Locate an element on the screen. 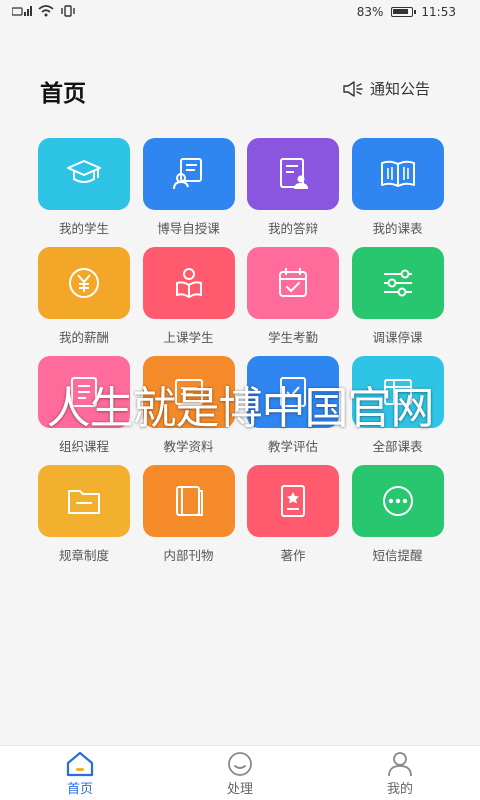 Image resolution: width=480 pixels, height=800 pixels. menu-tile: 著作 is located at coordinates (293, 515).